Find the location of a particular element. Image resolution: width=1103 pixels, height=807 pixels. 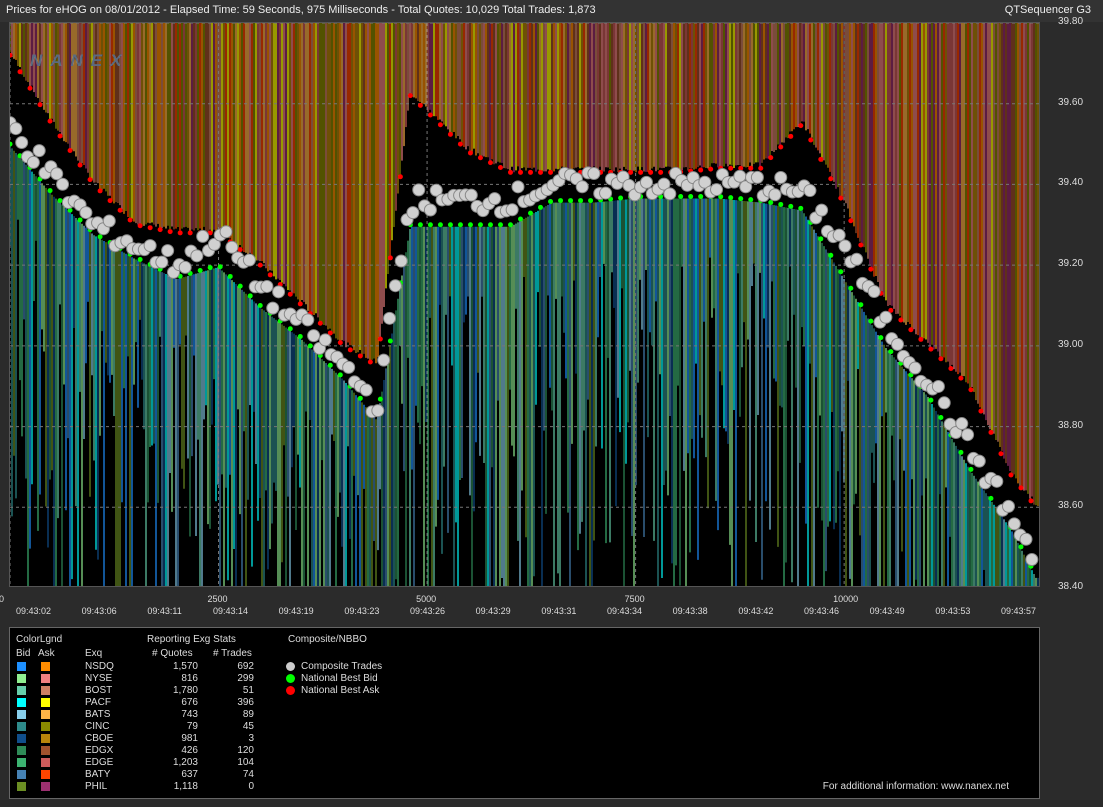

x-time-label: 09:43:34 is located at coordinates (625, 611).